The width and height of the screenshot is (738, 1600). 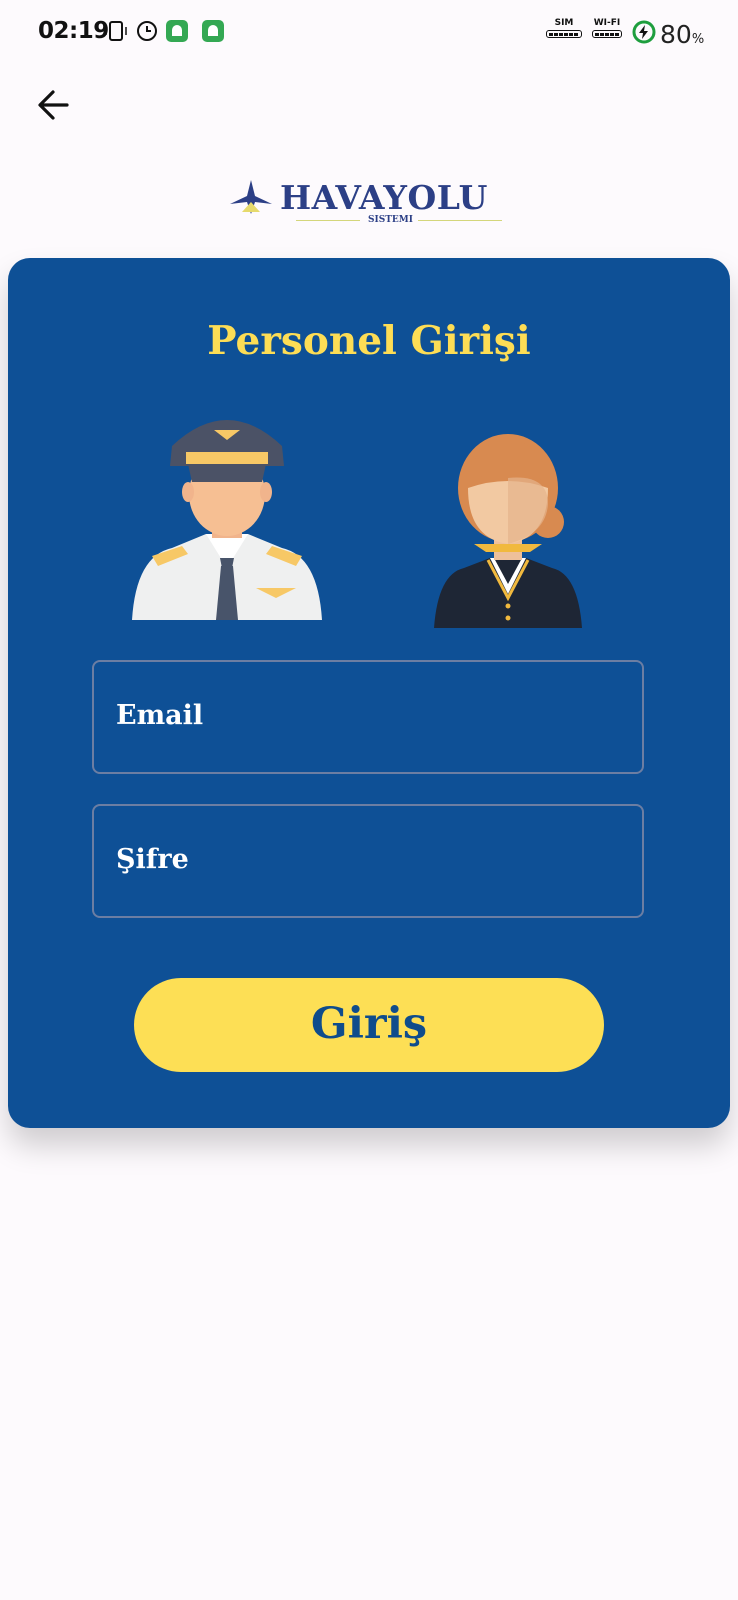 What do you see at coordinates (227, 520) in the screenshot?
I see `pilot-illustration` at bounding box center [227, 520].